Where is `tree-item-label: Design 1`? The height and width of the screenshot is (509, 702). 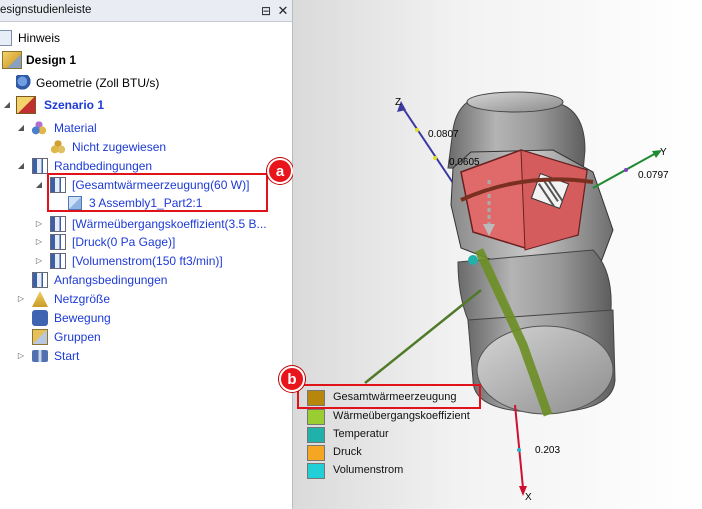 tree-item-label: Design 1 is located at coordinates (51, 60).